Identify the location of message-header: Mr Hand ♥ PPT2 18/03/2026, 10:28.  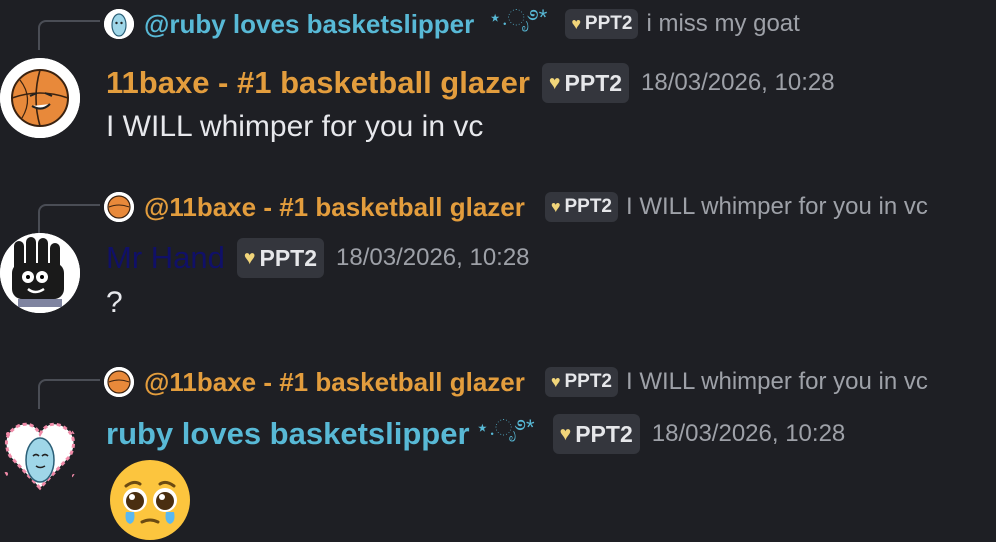
(318, 258).